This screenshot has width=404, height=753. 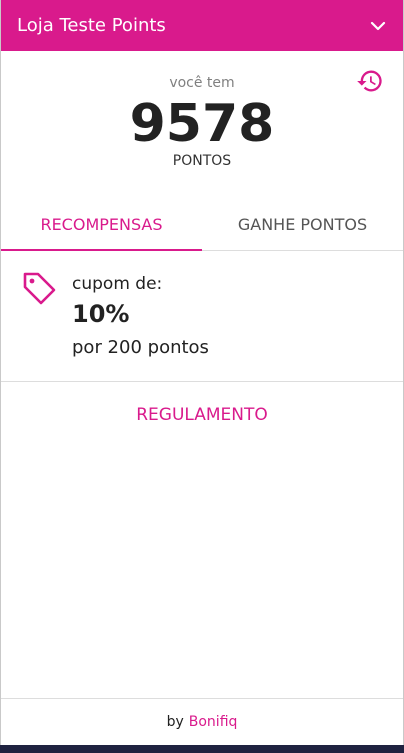 I want to click on points-balance: você tem 9578 PONTOS, so click(x=202, y=121).